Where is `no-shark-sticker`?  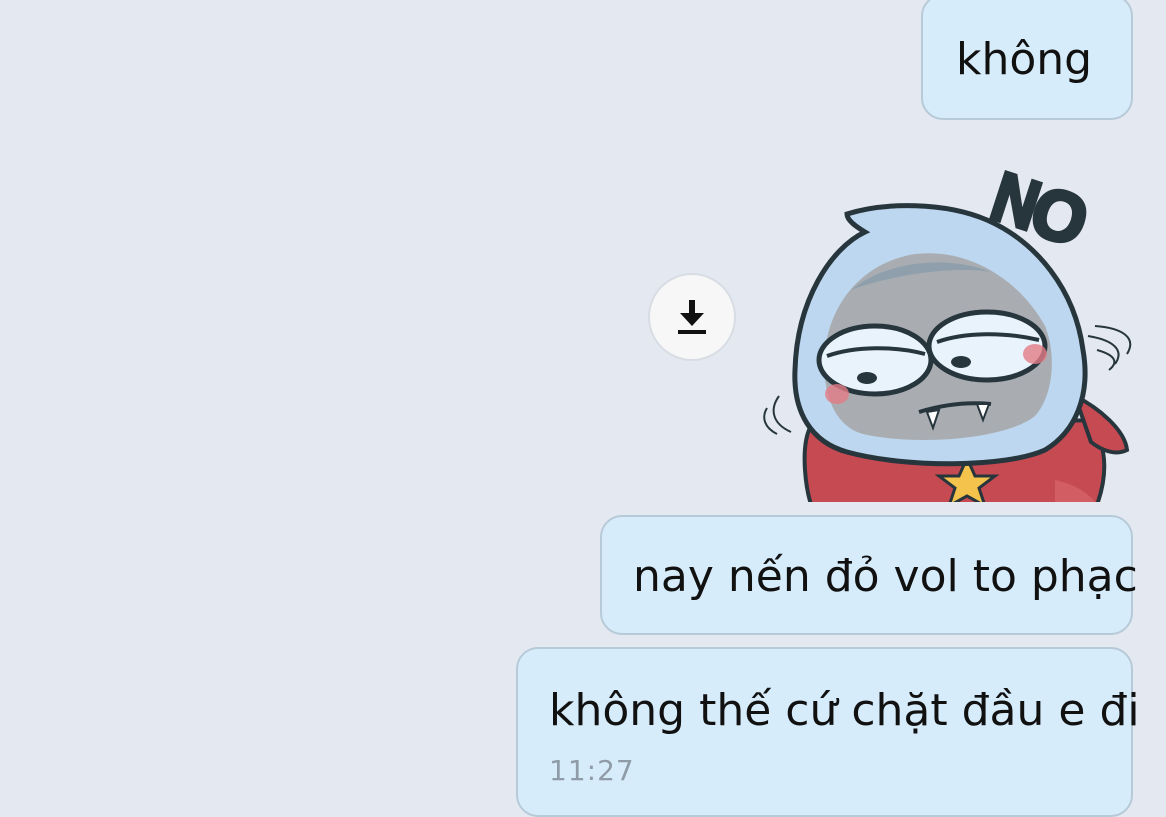 no-shark-sticker is located at coordinates (945, 326).